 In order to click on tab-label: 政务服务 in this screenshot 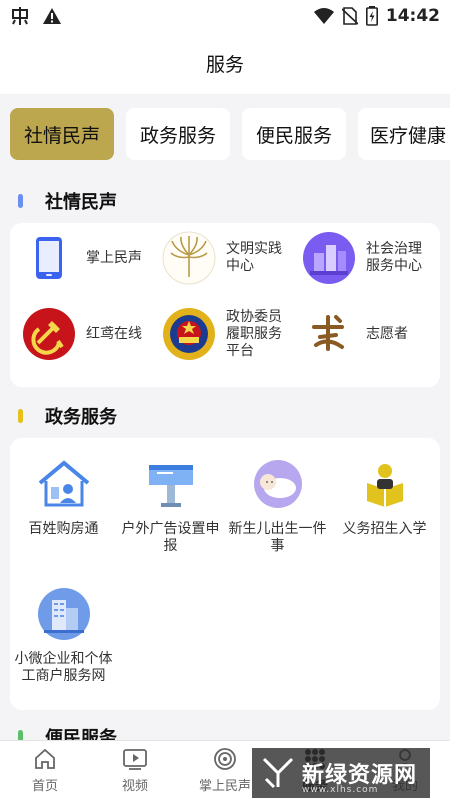, I will do `click(177, 135)`.